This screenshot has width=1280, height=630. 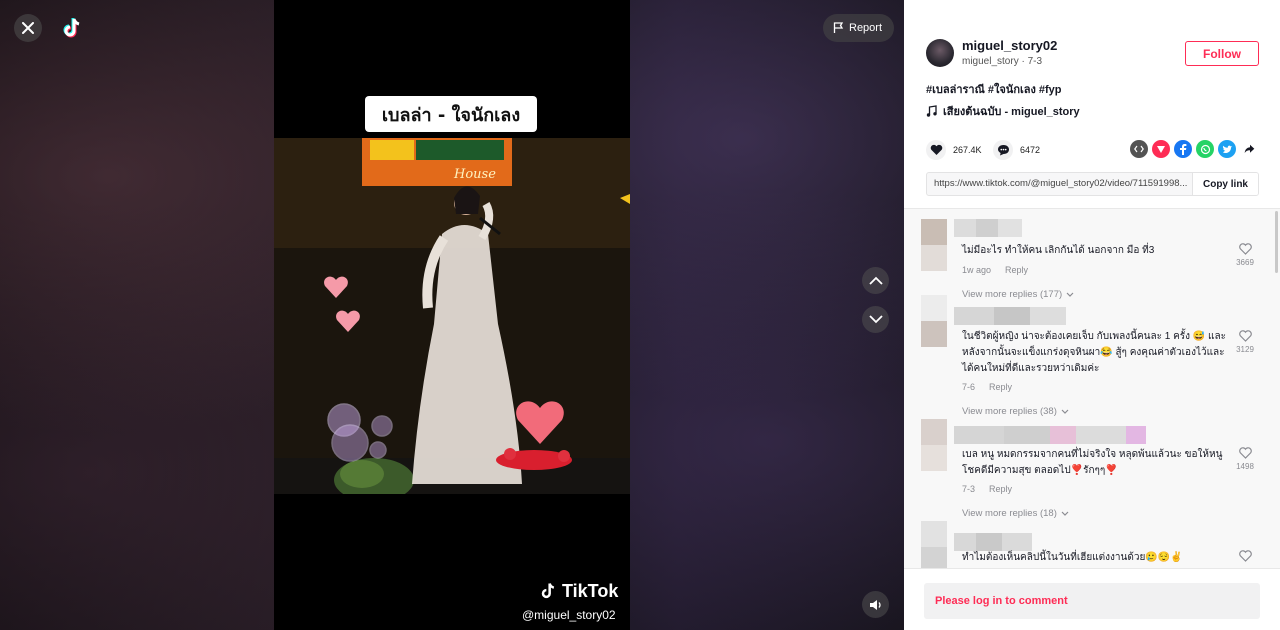 I want to click on close-icon, so click(x=28, y=28).